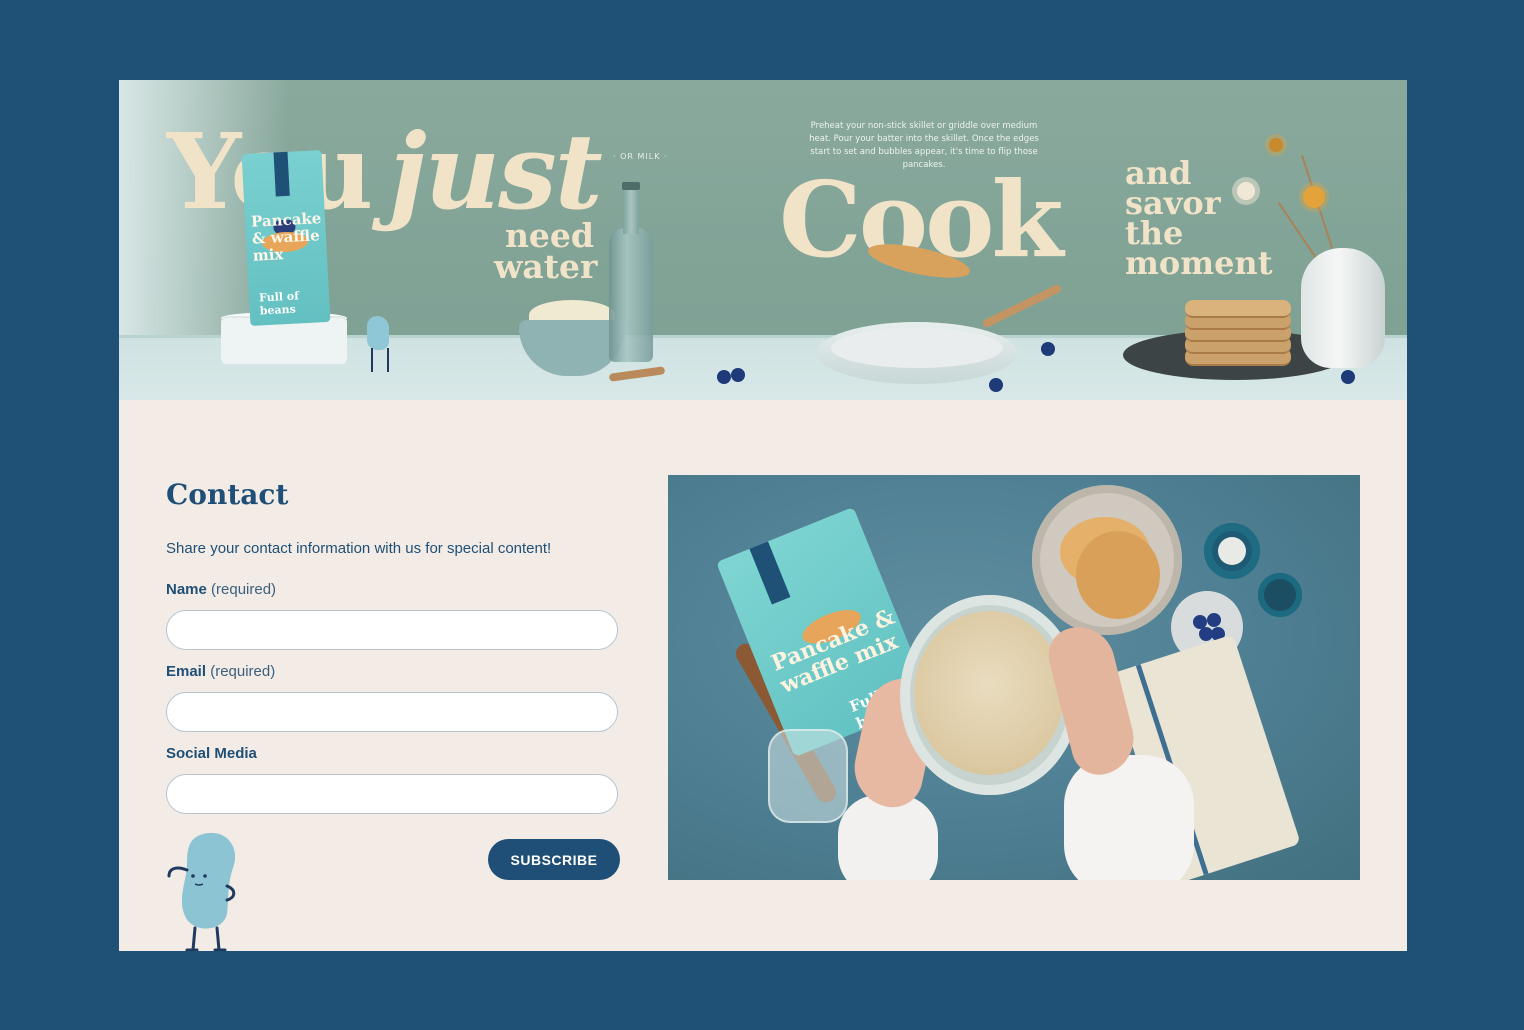 The width and height of the screenshot is (1524, 1030). What do you see at coordinates (244, 589) in the screenshot?
I see `name-required-text: (required)` at bounding box center [244, 589].